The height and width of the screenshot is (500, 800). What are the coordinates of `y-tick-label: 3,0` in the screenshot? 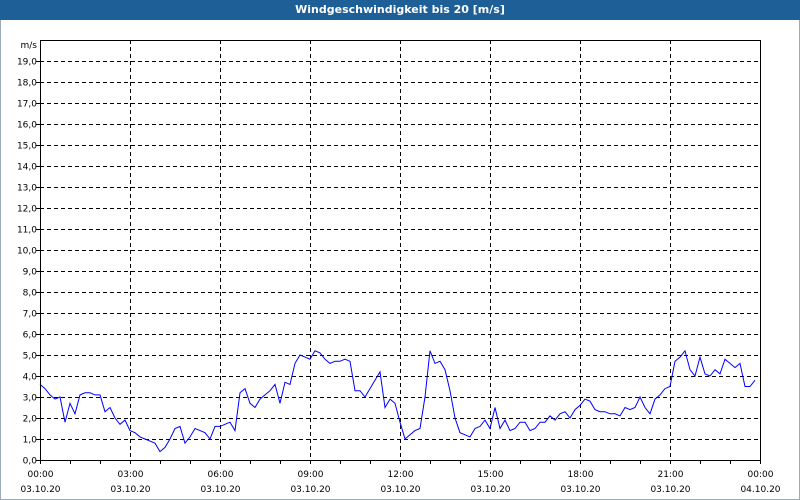 It's located at (30, 399).